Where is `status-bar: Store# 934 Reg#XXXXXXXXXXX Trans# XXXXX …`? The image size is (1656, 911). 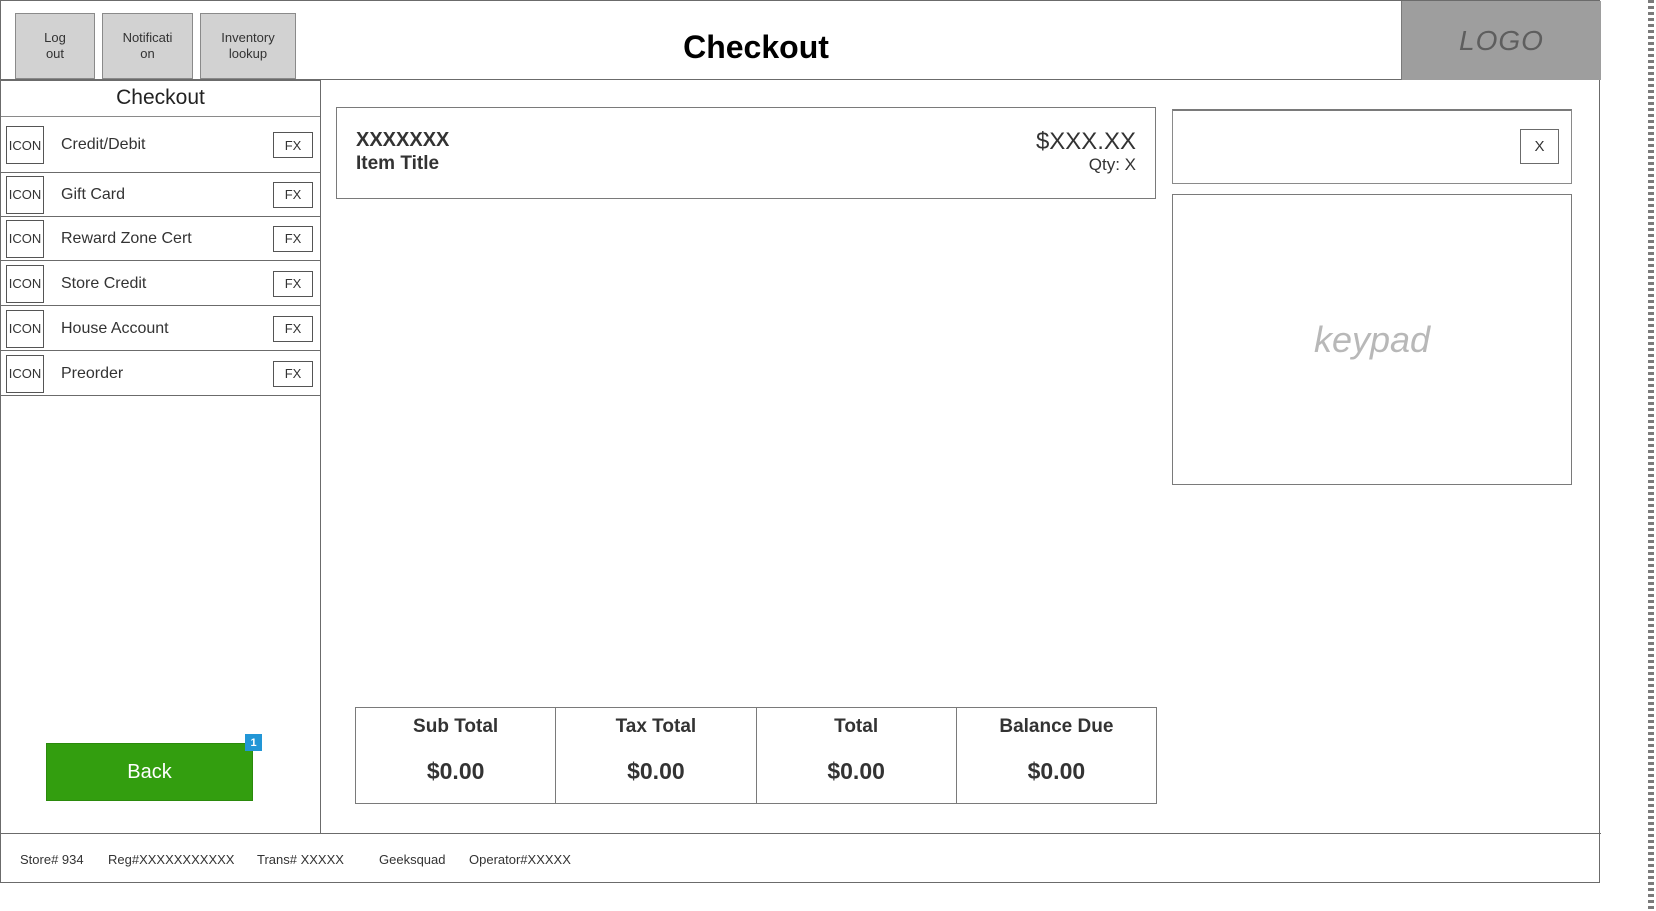 status-bar: Store# 934 Reg#XXXXXXXXXXX Trans# XXXXX … is located at coordinates (801, 858).